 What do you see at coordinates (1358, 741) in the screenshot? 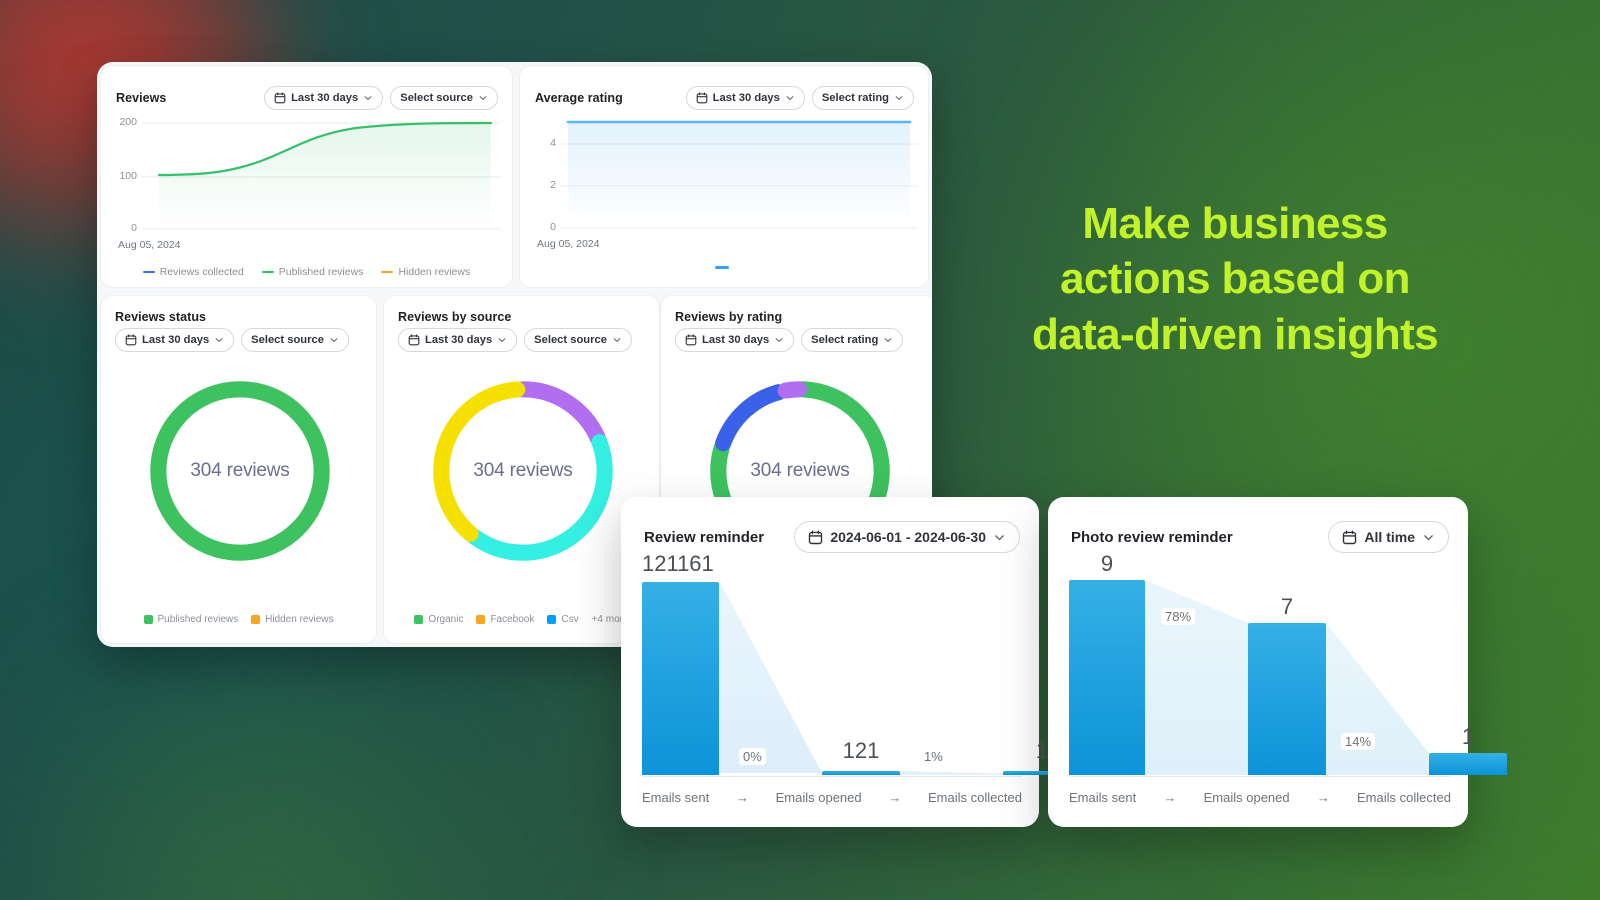
I see `funnel-conversion-2: 14%` at bounding box center [1358, 741].